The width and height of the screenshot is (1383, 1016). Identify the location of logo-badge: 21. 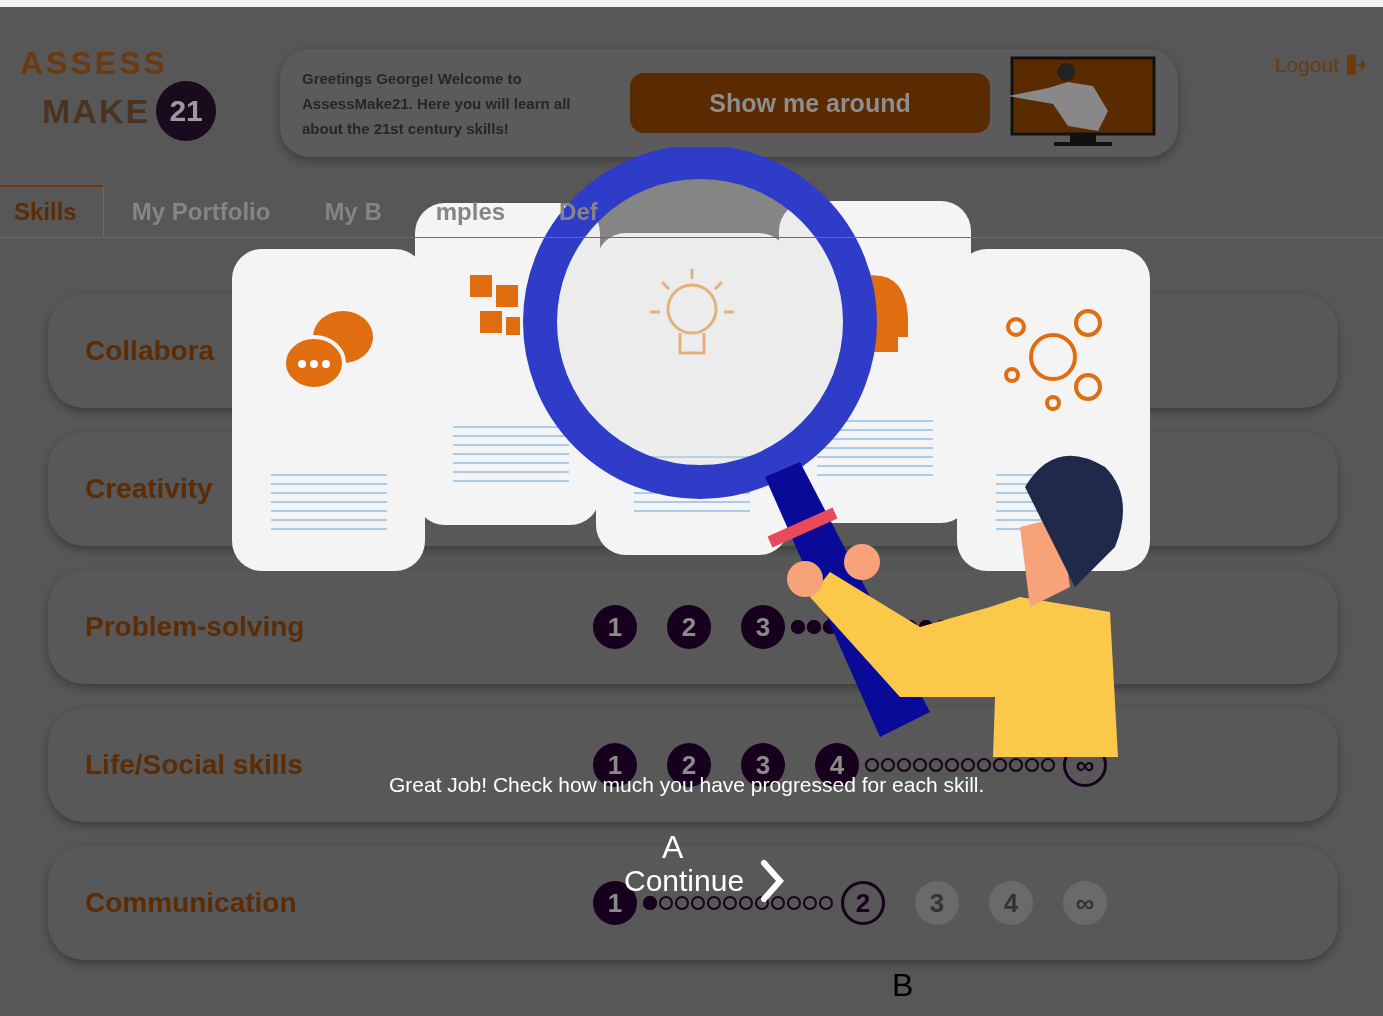
(186, 111).